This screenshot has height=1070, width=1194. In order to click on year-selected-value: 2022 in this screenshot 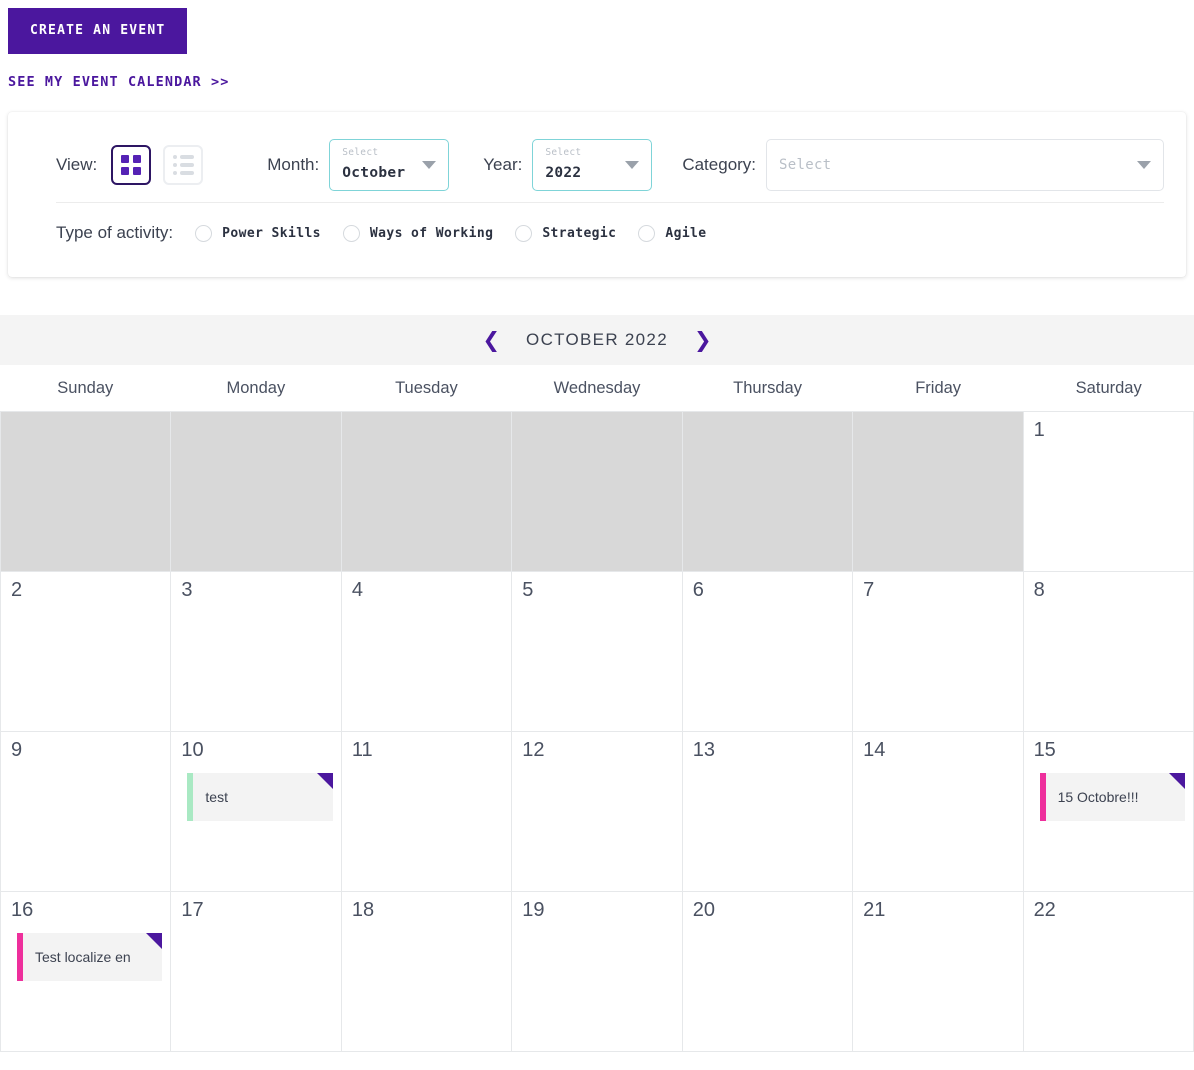, I will do `click(563, 173)`.